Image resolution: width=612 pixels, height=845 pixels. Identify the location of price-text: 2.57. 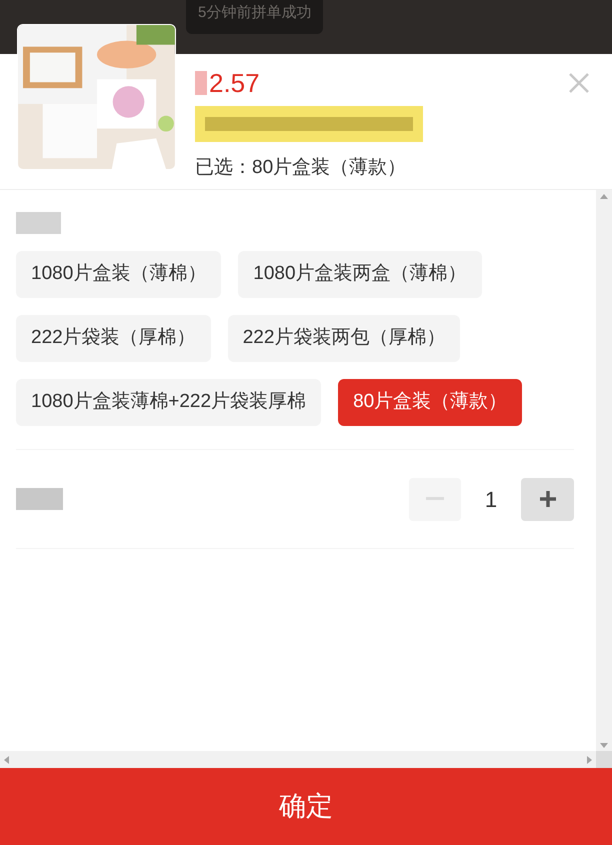
(234, 83).